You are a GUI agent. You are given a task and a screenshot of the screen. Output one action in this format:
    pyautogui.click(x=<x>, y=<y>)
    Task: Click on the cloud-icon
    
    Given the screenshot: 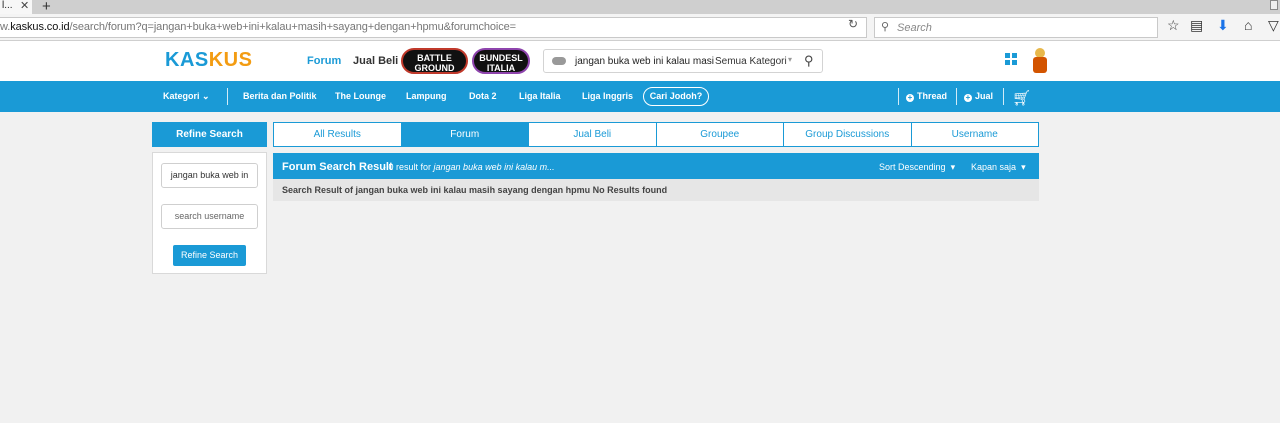 What is the action you would take?
    pyautogui.click(x=559, y=61)
    